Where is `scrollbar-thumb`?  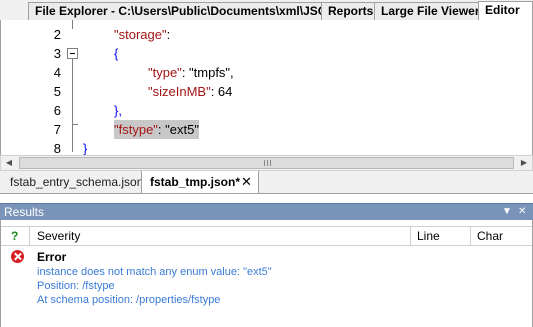
scrollbar-thumb is located at coordinates (266, 163).